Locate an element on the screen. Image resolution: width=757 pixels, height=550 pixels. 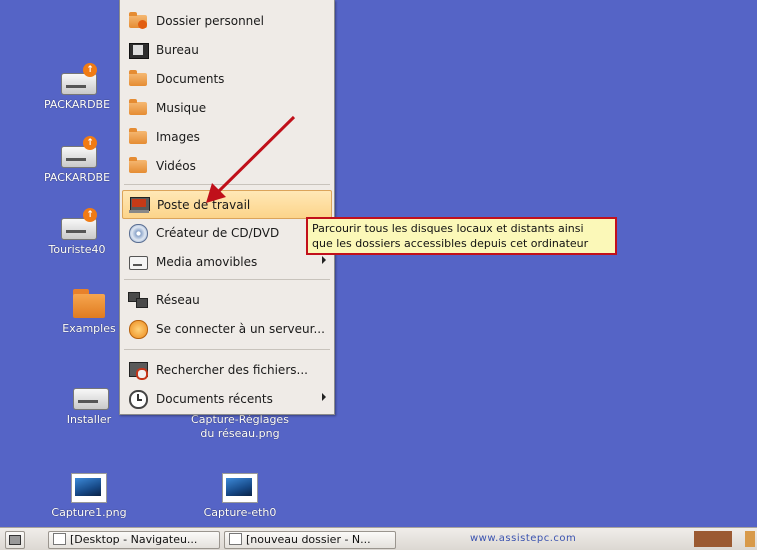
annotation-arrow is located at coordinates (251, 159).